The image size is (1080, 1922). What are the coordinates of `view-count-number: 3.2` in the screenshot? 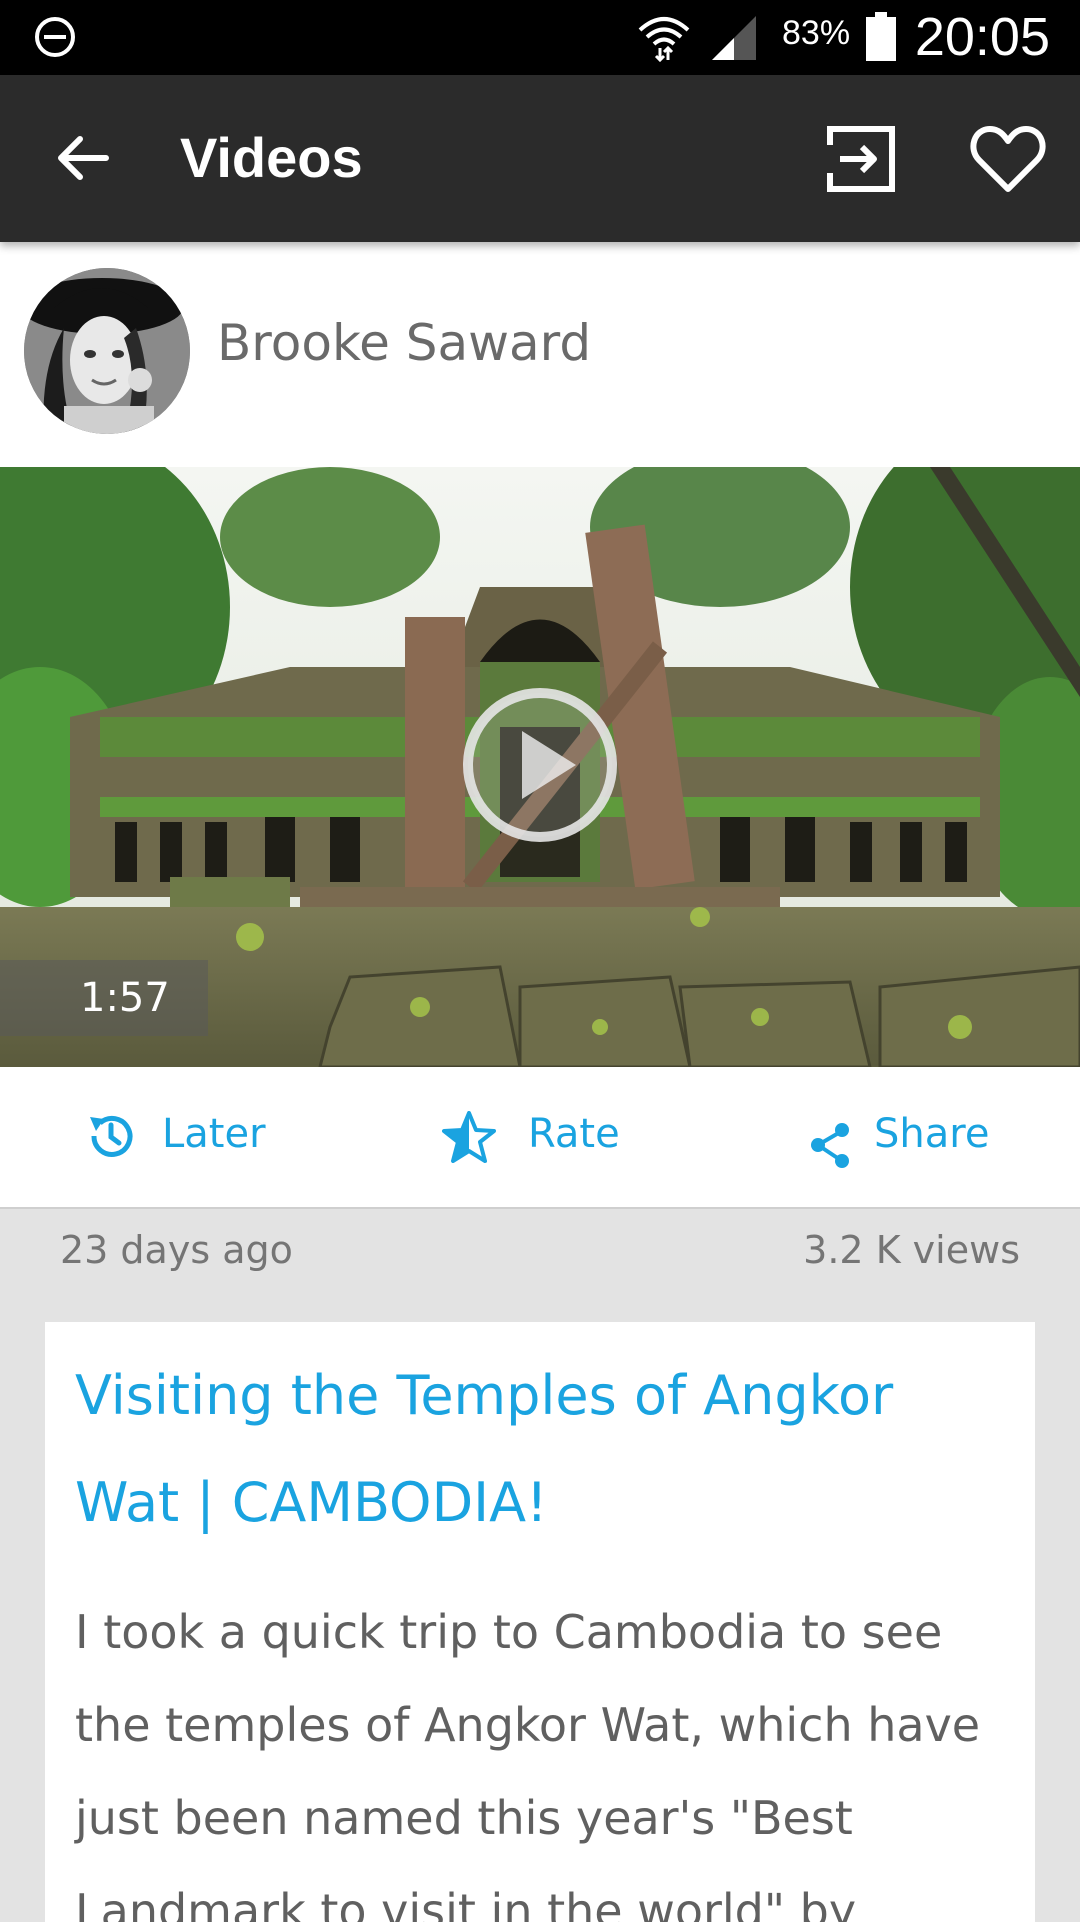 It's located at (833, 1250).